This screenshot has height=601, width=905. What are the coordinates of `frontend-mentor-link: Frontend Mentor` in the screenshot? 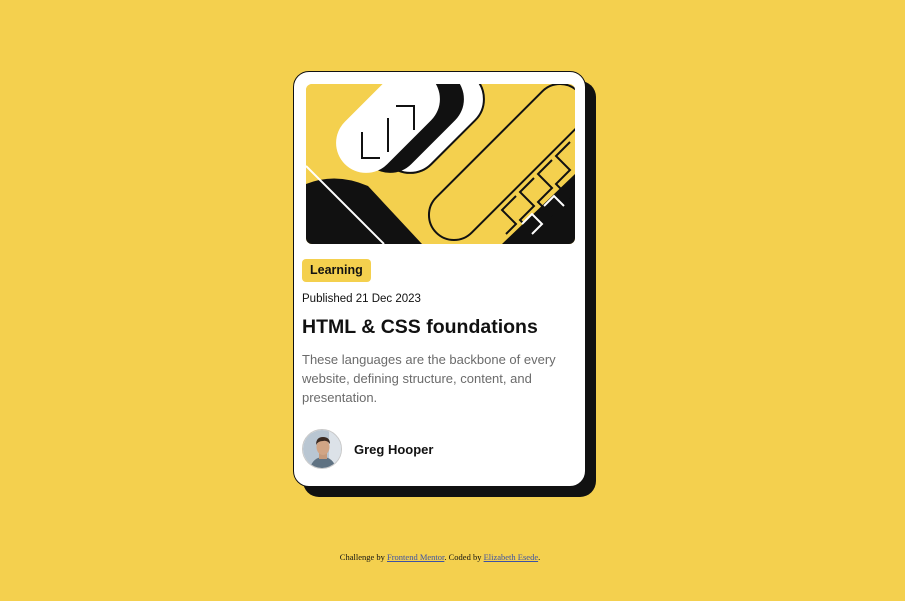 It's located at (415, 557).